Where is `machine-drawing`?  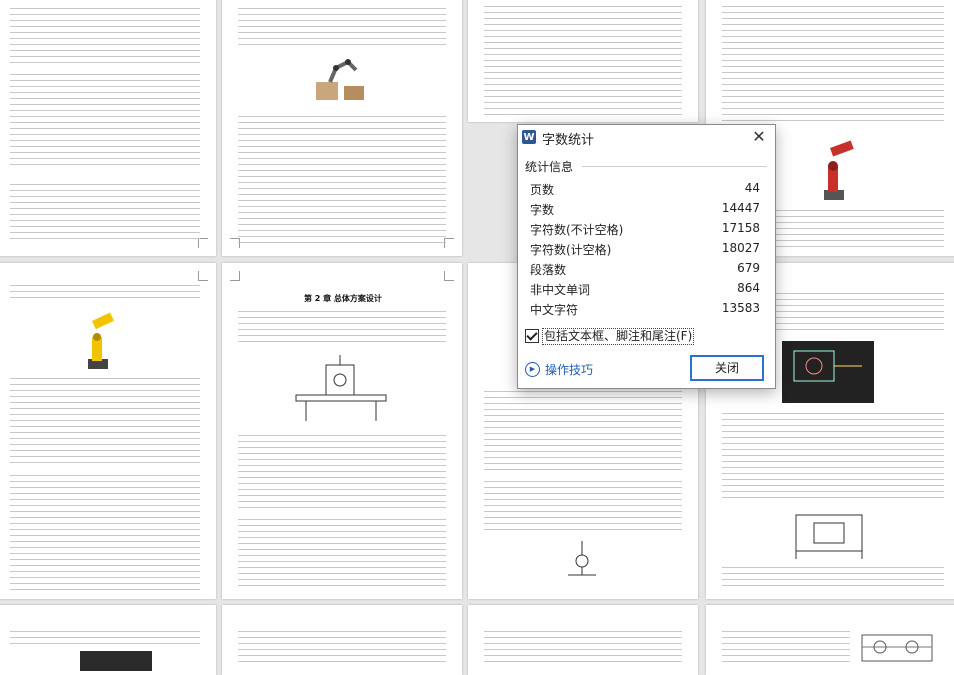
machine-drawing is located at coordinates (901, 647).